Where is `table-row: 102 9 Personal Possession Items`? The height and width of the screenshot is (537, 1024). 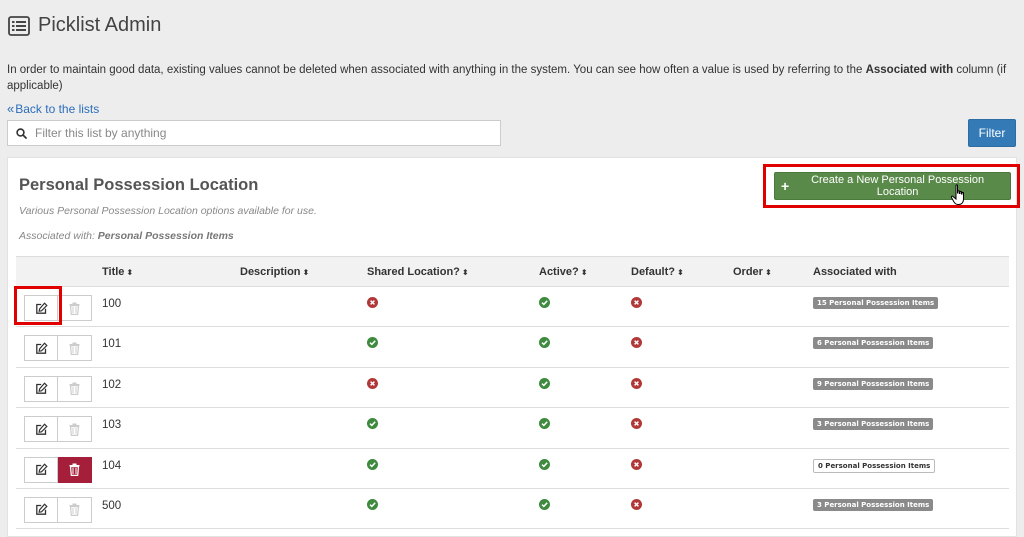
table-row: 102 9 Personal Possession Items is located at coordinates (512, 387).